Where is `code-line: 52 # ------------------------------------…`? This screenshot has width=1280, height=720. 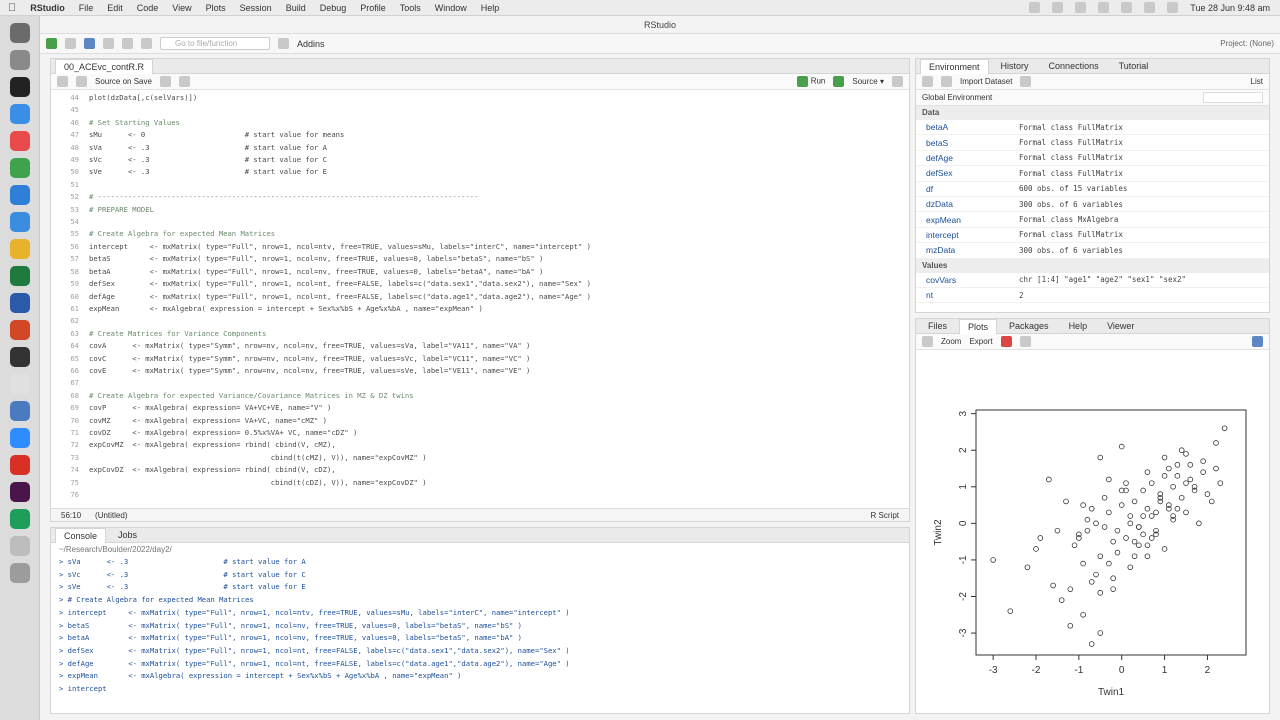 code-line: 52 # ------------------------------------… is located at coordinates (480, 197).